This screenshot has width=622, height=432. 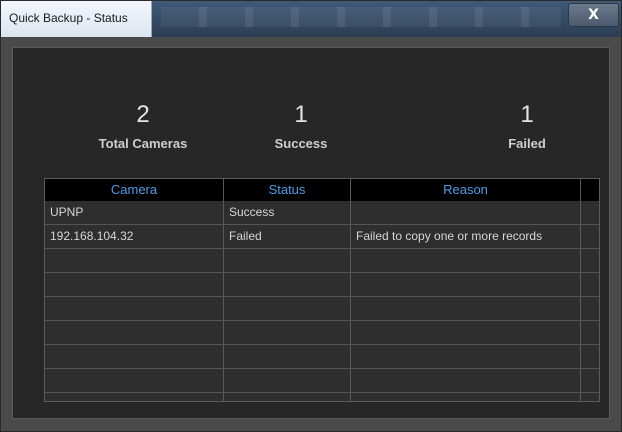 What do you see at coordinates (252, 212) in the screenshot?
I see `status-cell: Success` at bounding box center [252, 212].